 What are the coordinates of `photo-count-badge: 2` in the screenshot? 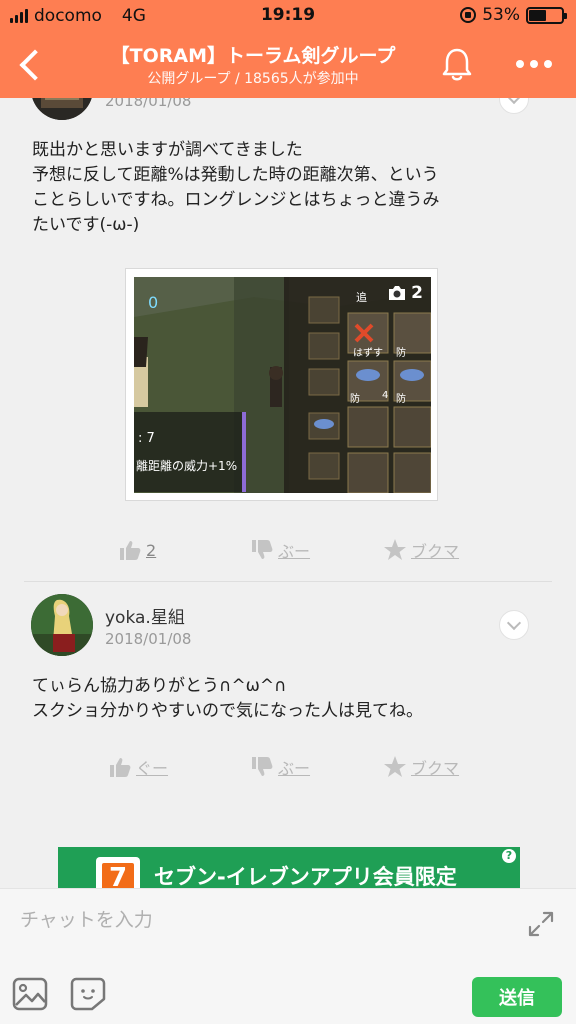 It's located at (405, 293).